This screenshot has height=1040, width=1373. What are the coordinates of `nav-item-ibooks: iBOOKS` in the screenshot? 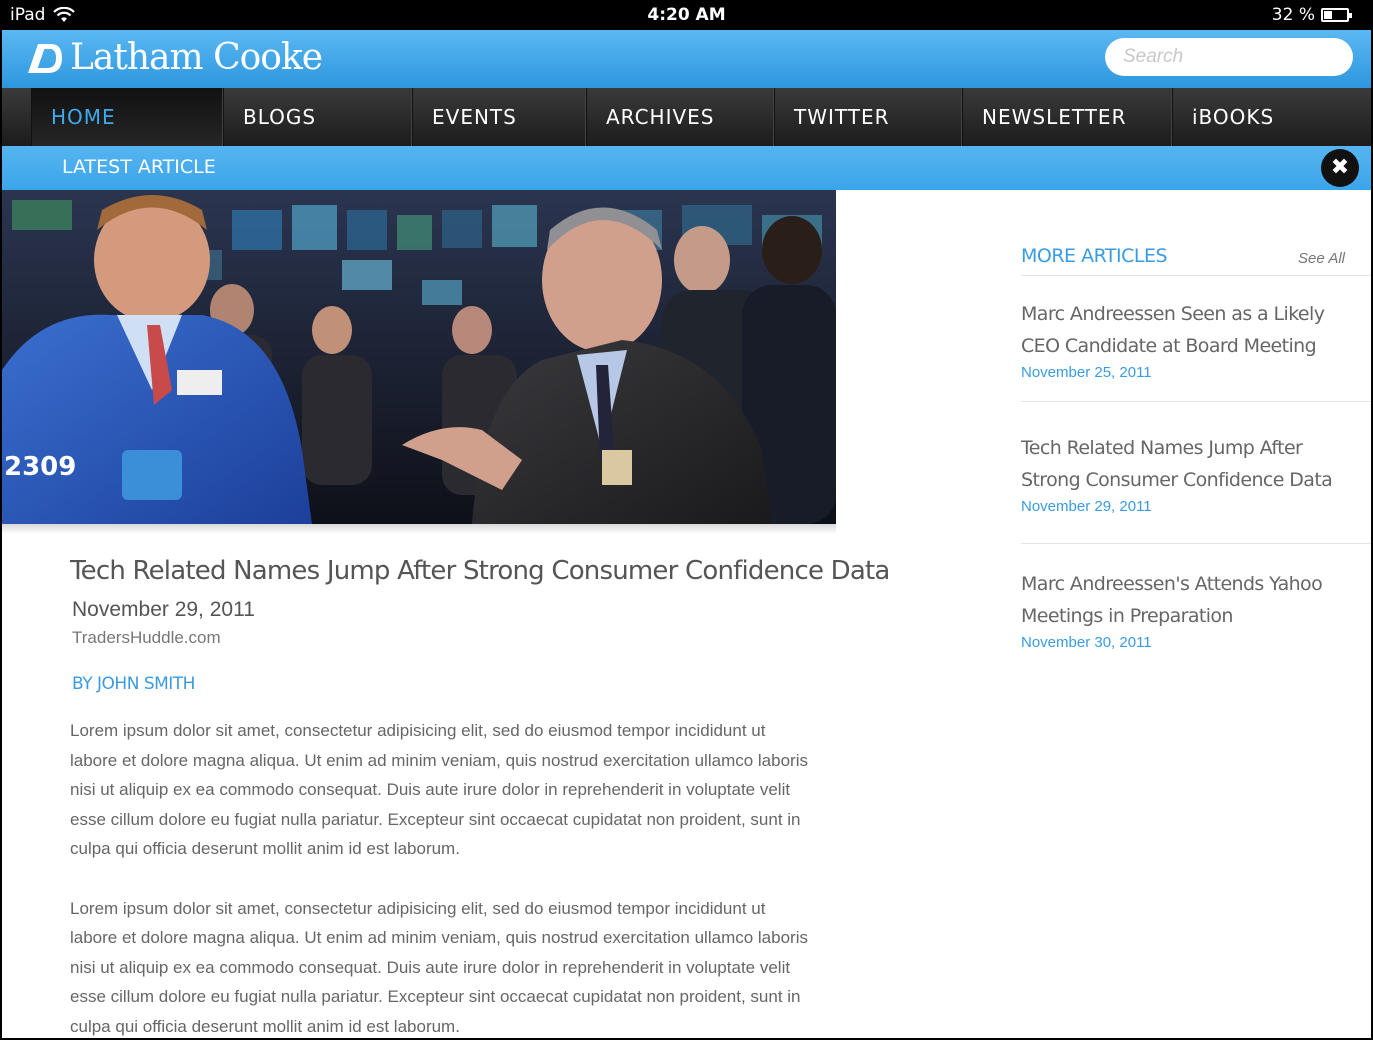 It's located at (1272, 117).